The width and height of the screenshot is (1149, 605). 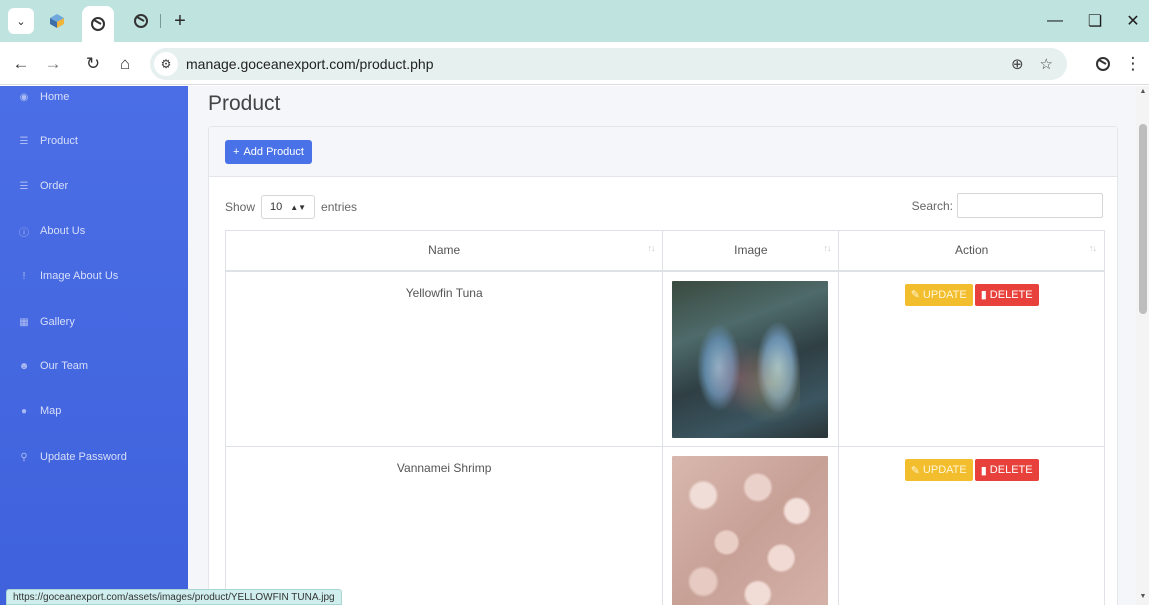 I want to click on bookmark-star-icon: ☆, so click(x=1046, y=64).